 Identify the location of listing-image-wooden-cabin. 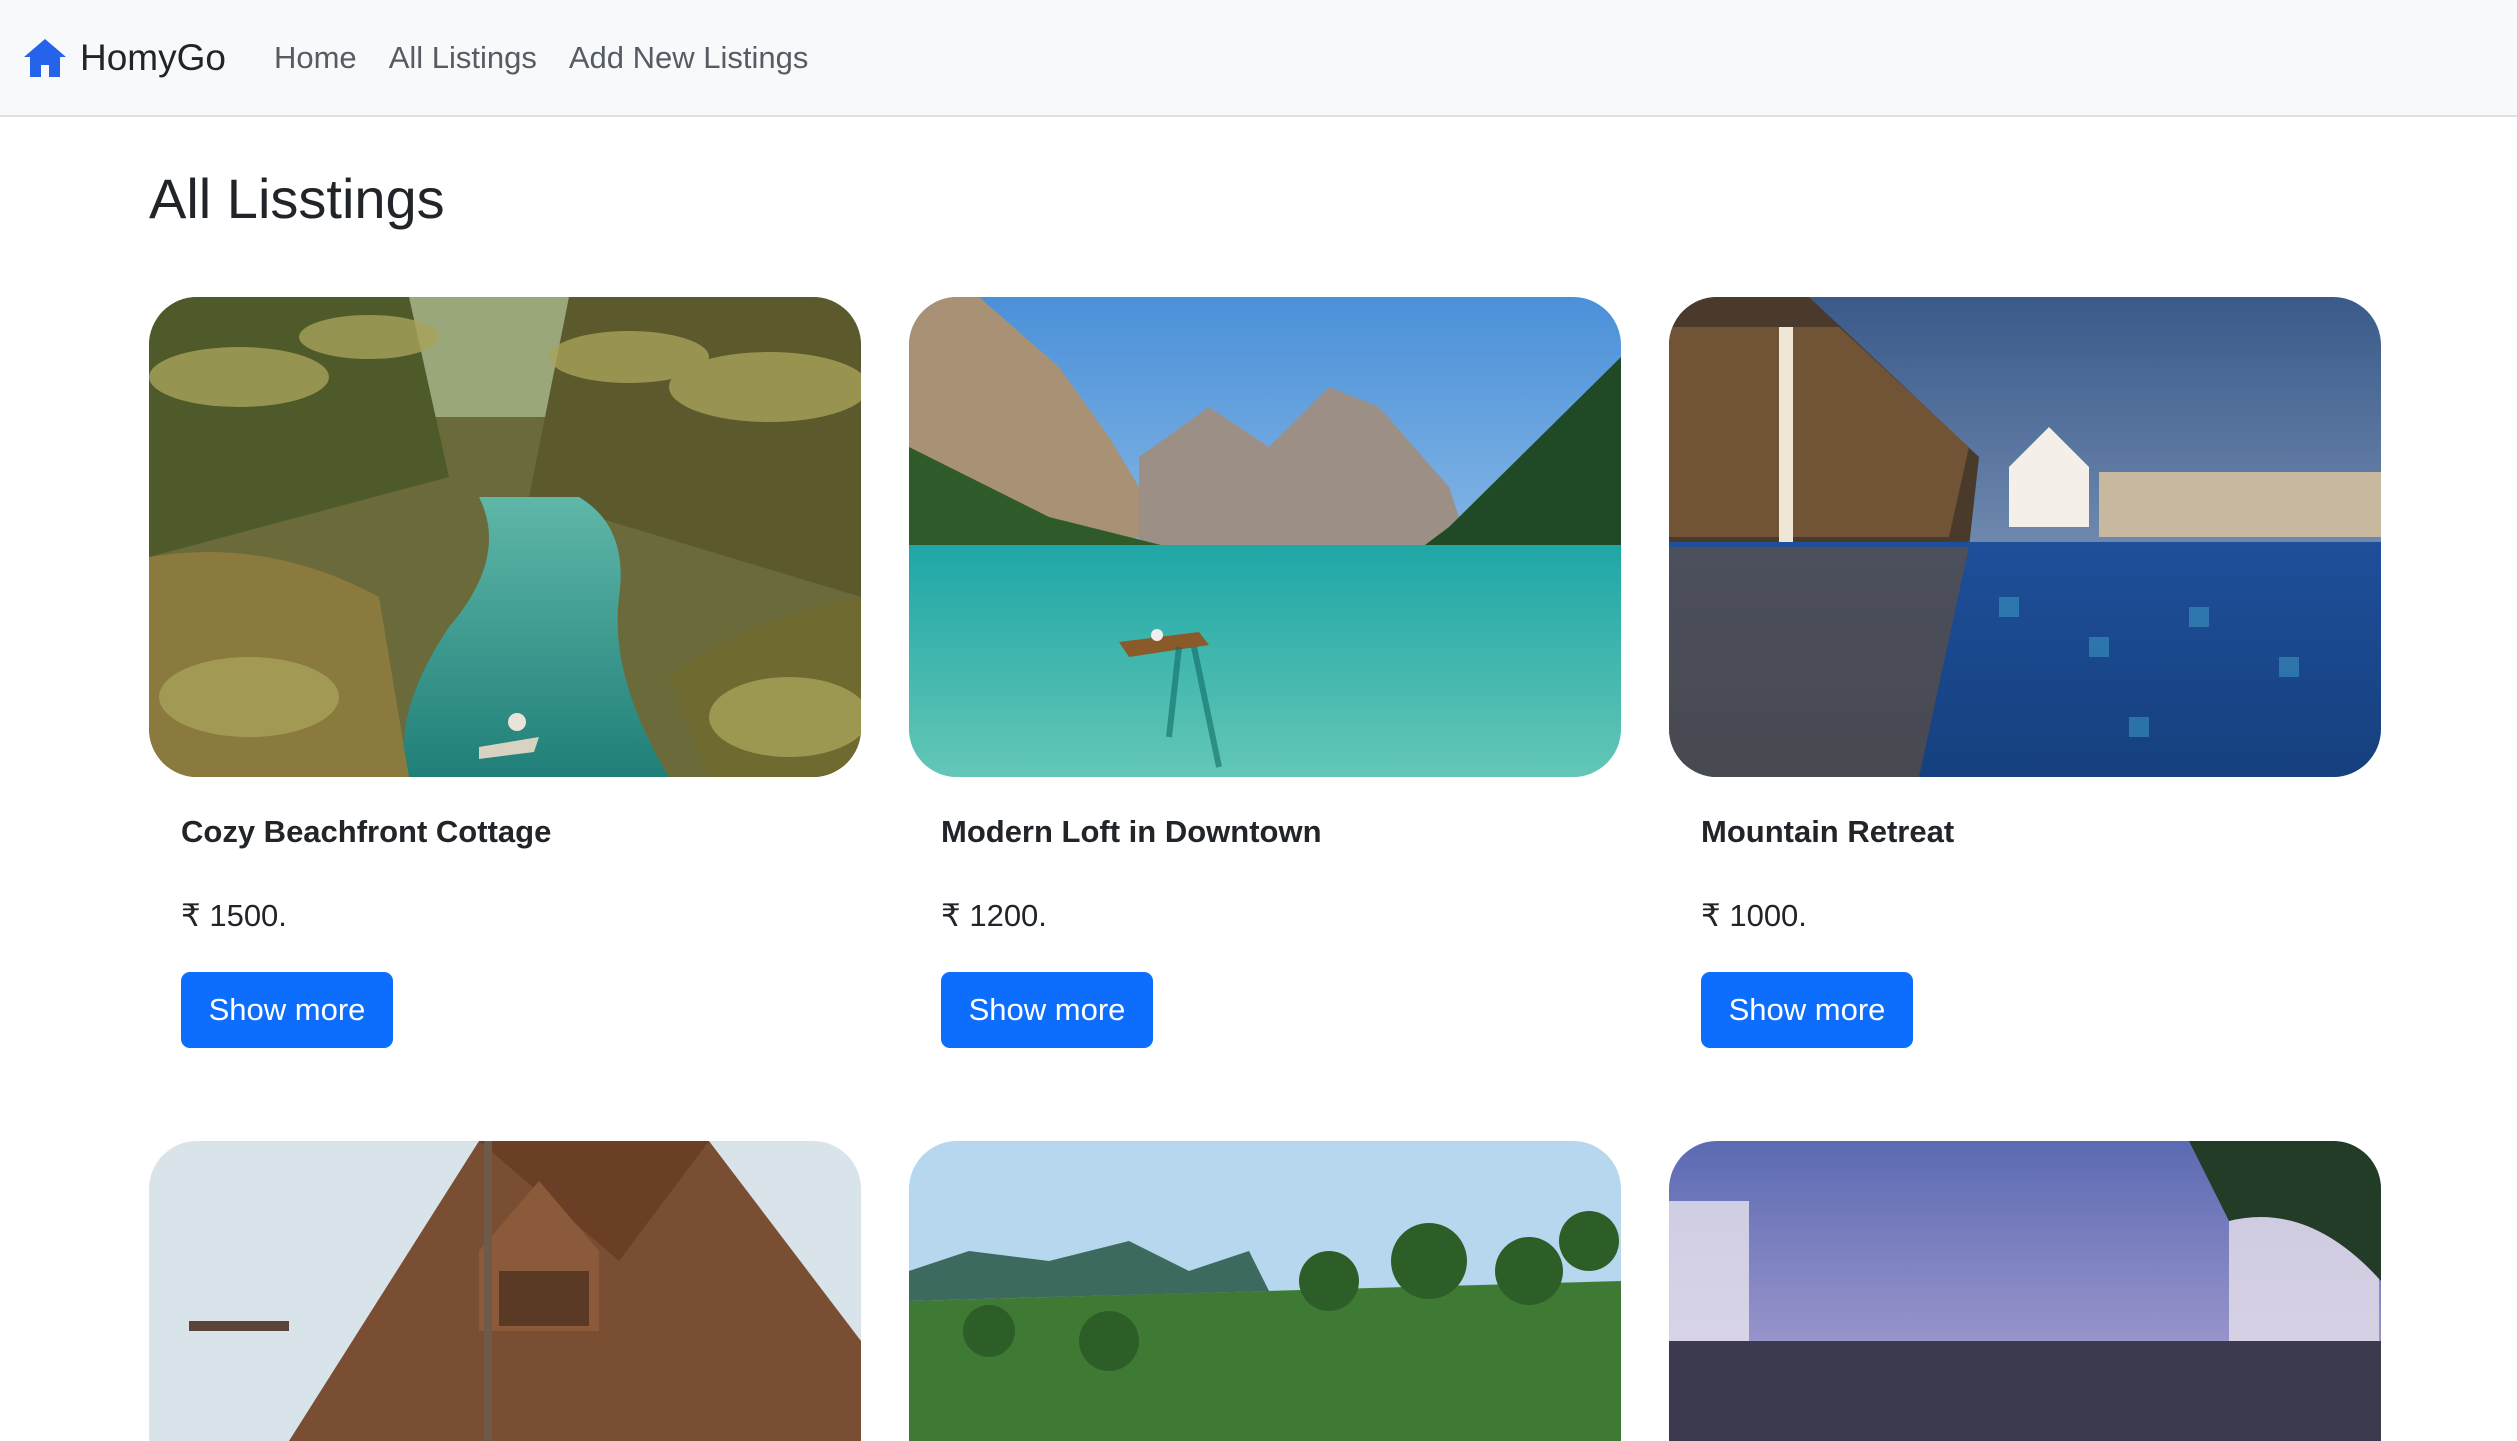
(505, 1291).